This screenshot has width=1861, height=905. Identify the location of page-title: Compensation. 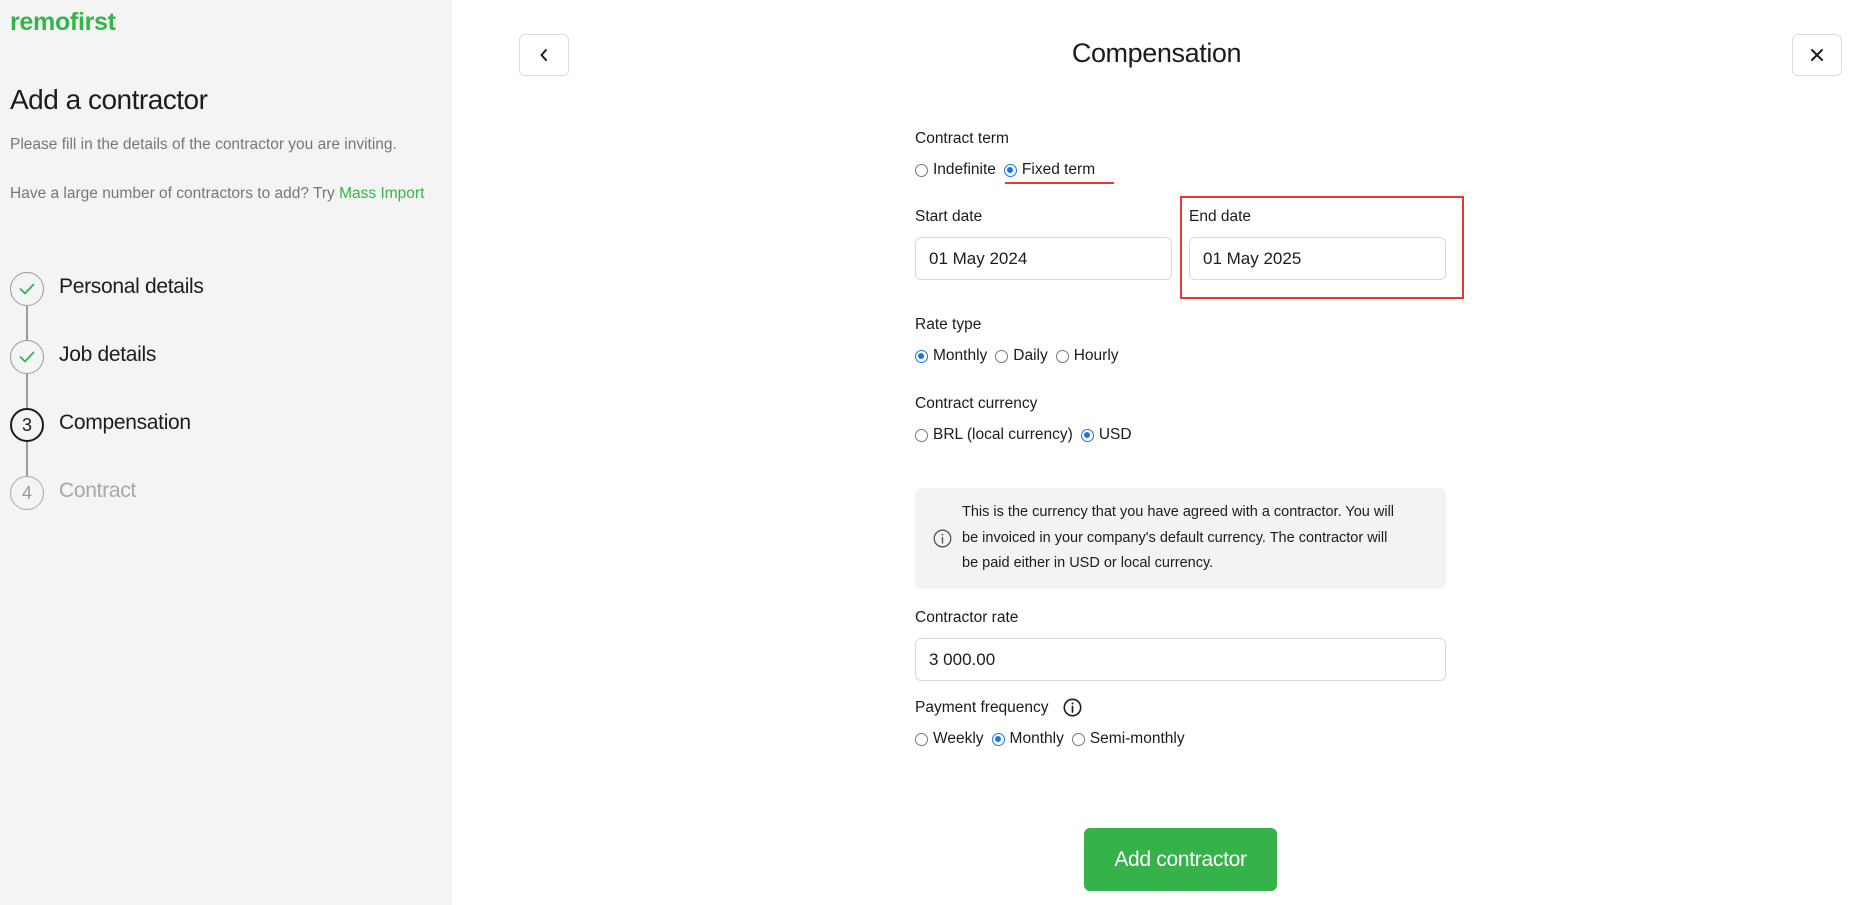
(1156, 53).